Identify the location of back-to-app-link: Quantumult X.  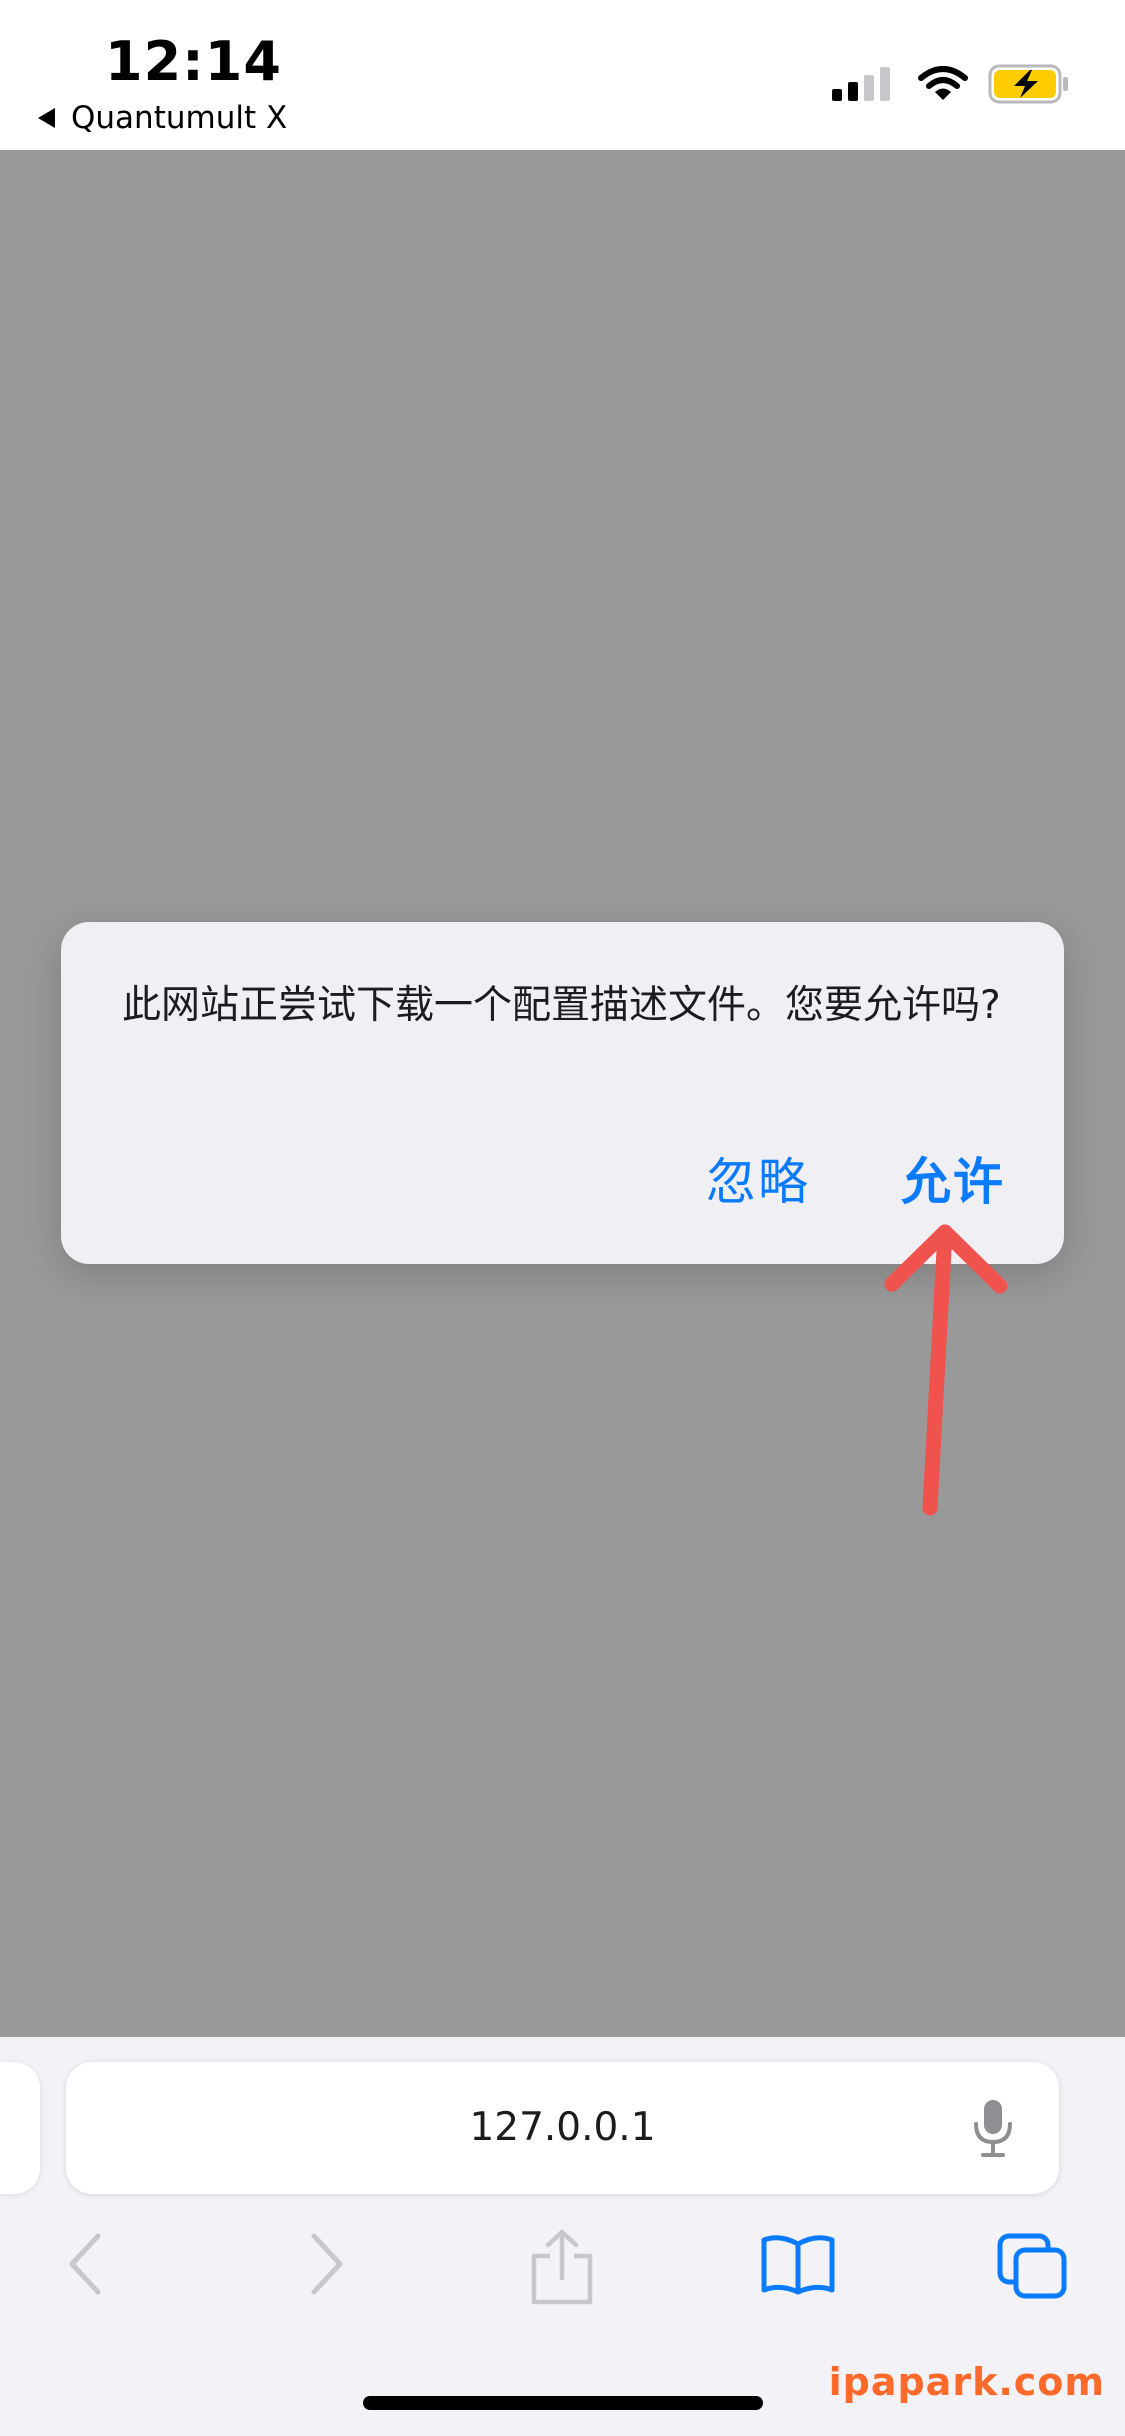
(162, 118).